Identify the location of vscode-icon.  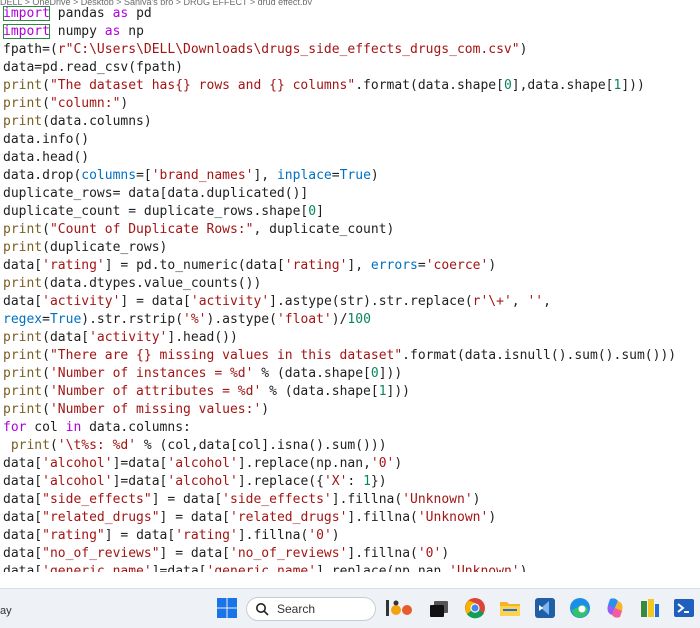
(545, 608).